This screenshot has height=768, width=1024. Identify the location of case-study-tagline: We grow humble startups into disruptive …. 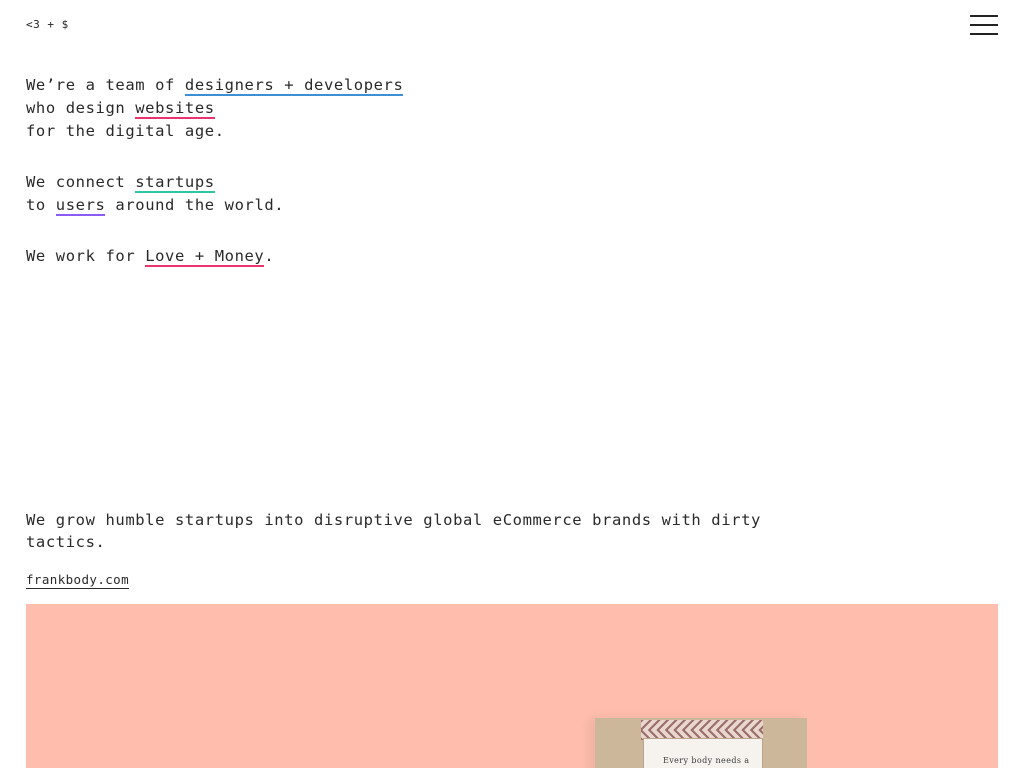
(393, 531).